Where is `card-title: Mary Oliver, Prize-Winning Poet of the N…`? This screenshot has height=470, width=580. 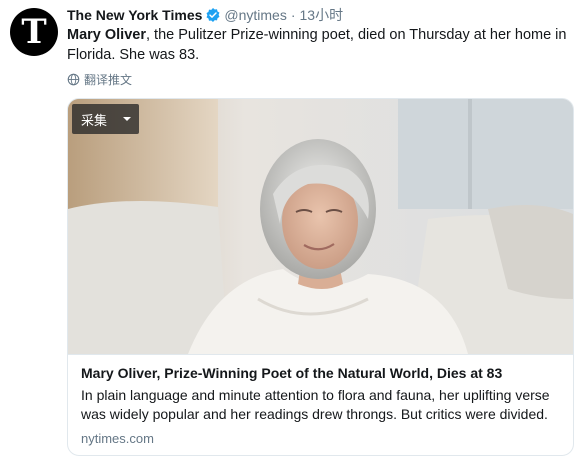 card-title: Mary Oliver, Prize-Winning Poet of the N… is located at coordinates (292, 373).